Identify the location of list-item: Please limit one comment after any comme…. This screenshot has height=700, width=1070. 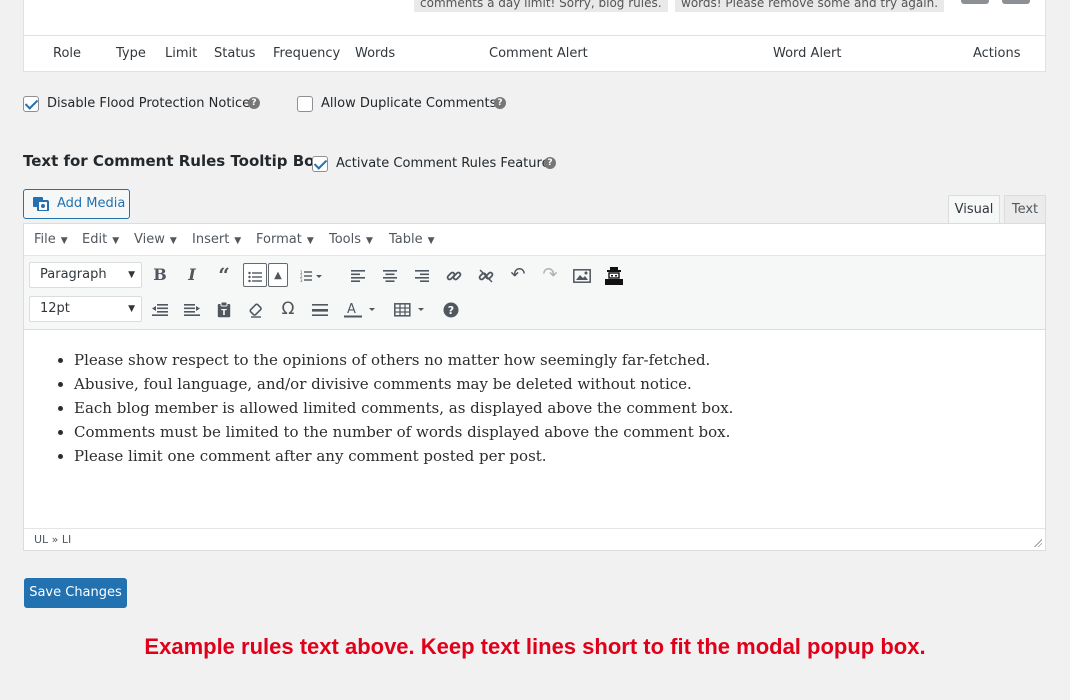
(403, 456).